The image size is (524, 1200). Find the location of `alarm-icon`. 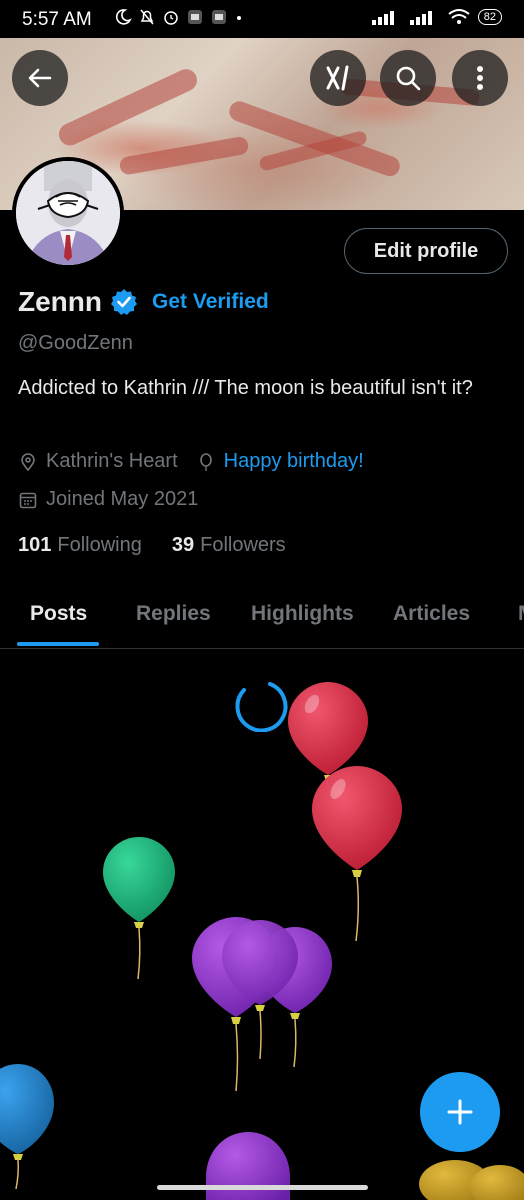

alarm-icon is located at coordinates (171, 18).